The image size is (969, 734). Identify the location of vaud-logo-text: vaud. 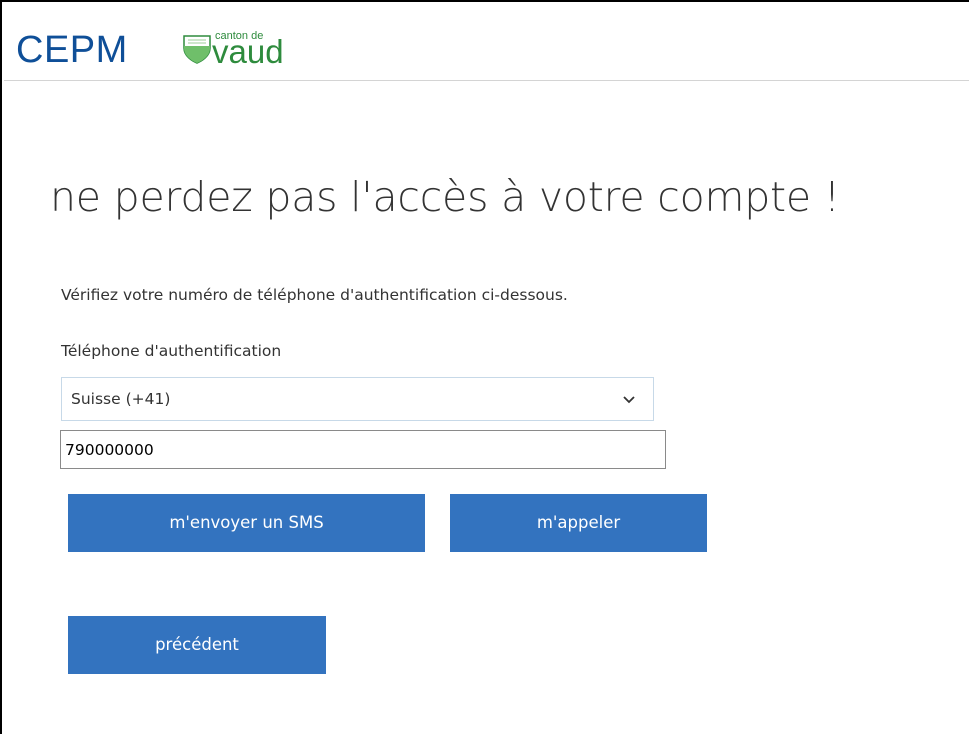
(248, 51).